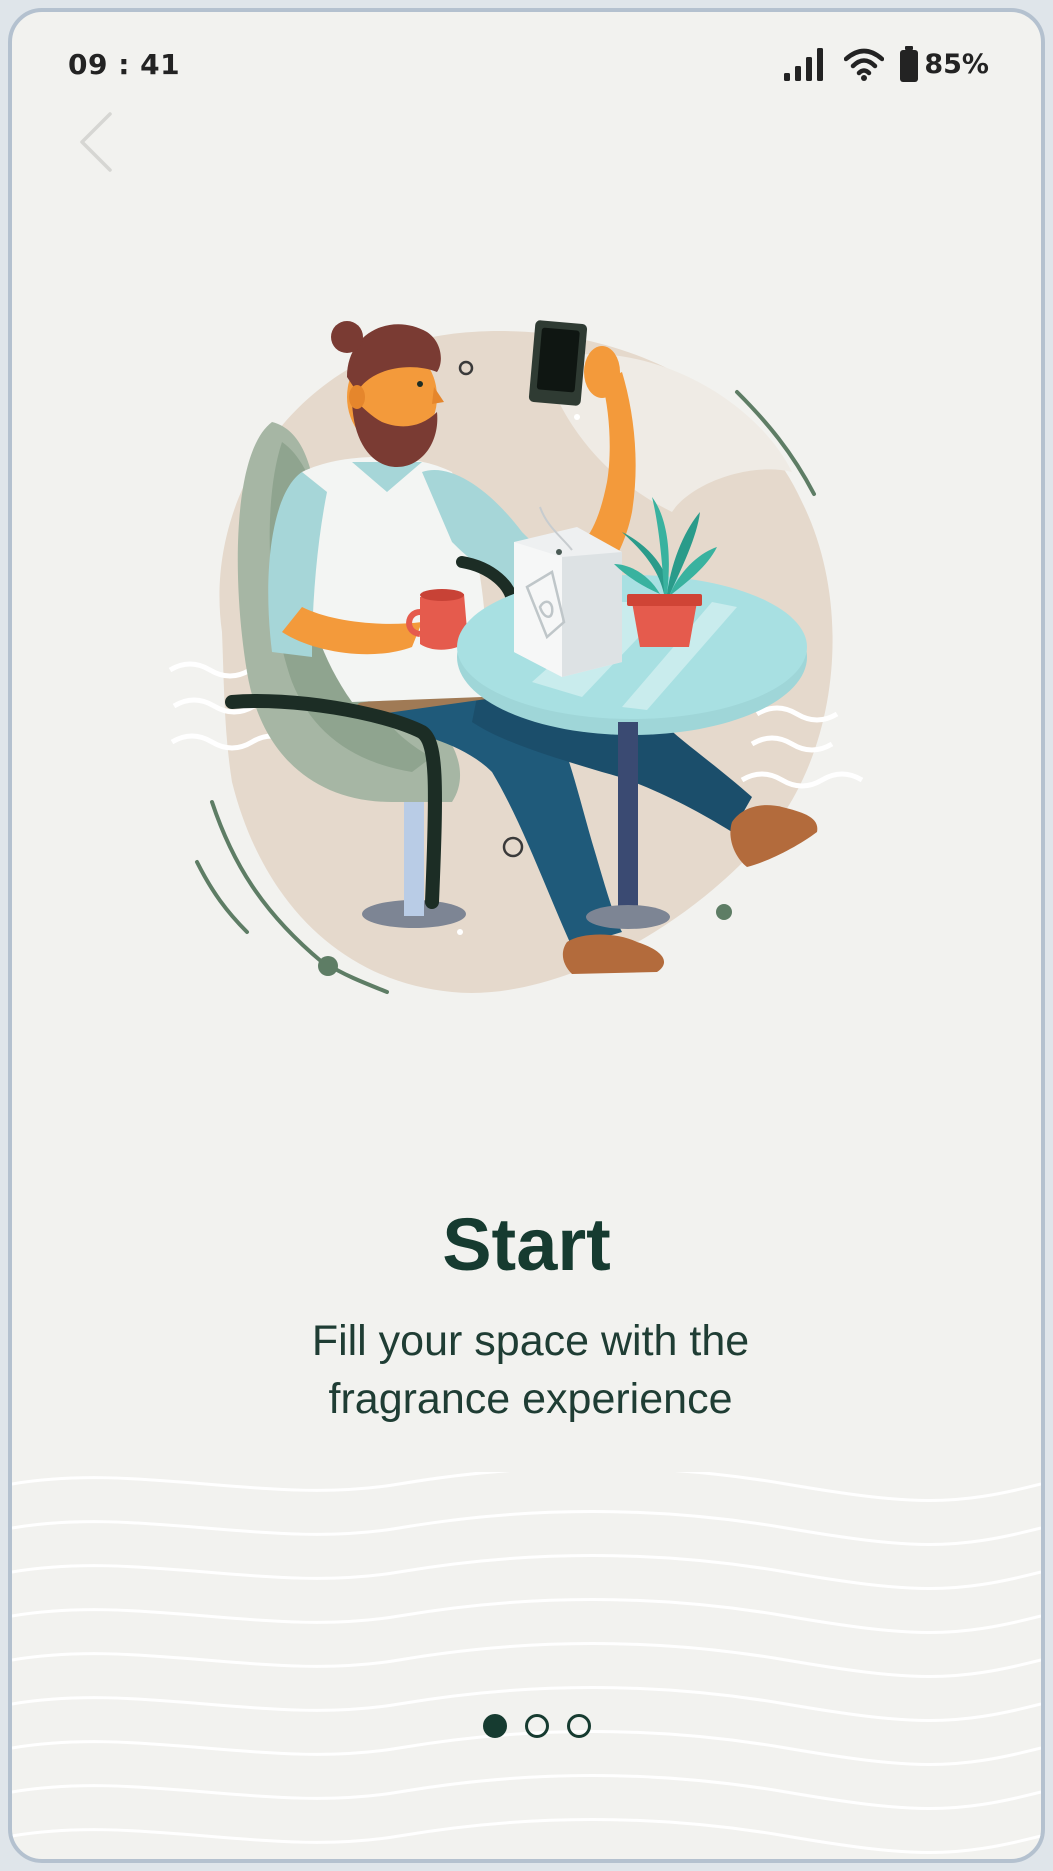  Describe the element at coordinates (956, 64) in the screenshot. I see `battery-percent: 85%` at that location.